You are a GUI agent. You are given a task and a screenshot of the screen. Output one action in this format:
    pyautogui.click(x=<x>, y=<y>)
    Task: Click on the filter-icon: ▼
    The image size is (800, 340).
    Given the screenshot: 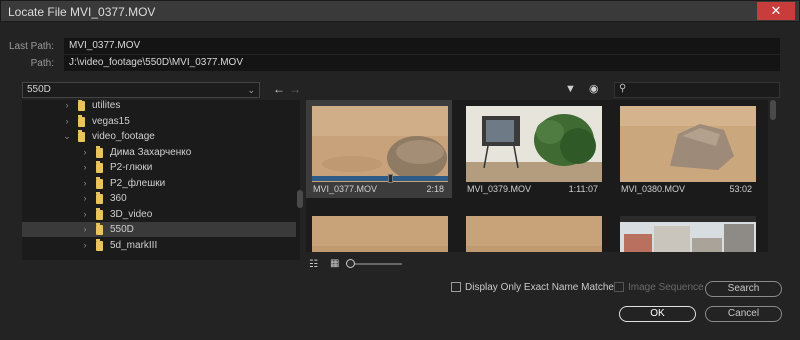 What is the action you would take?
    pyautogui.click(x=570, y=89)
    